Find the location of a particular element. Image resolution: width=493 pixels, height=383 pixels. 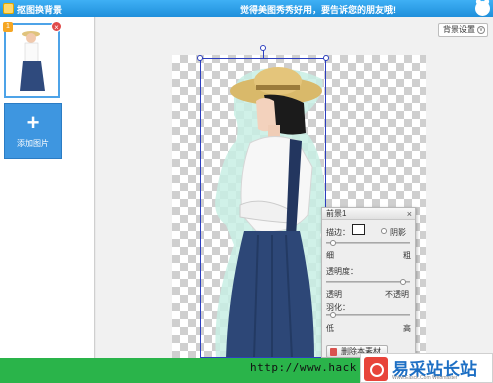

shadow-label: 阴影 is located at coordinates (398, 232).